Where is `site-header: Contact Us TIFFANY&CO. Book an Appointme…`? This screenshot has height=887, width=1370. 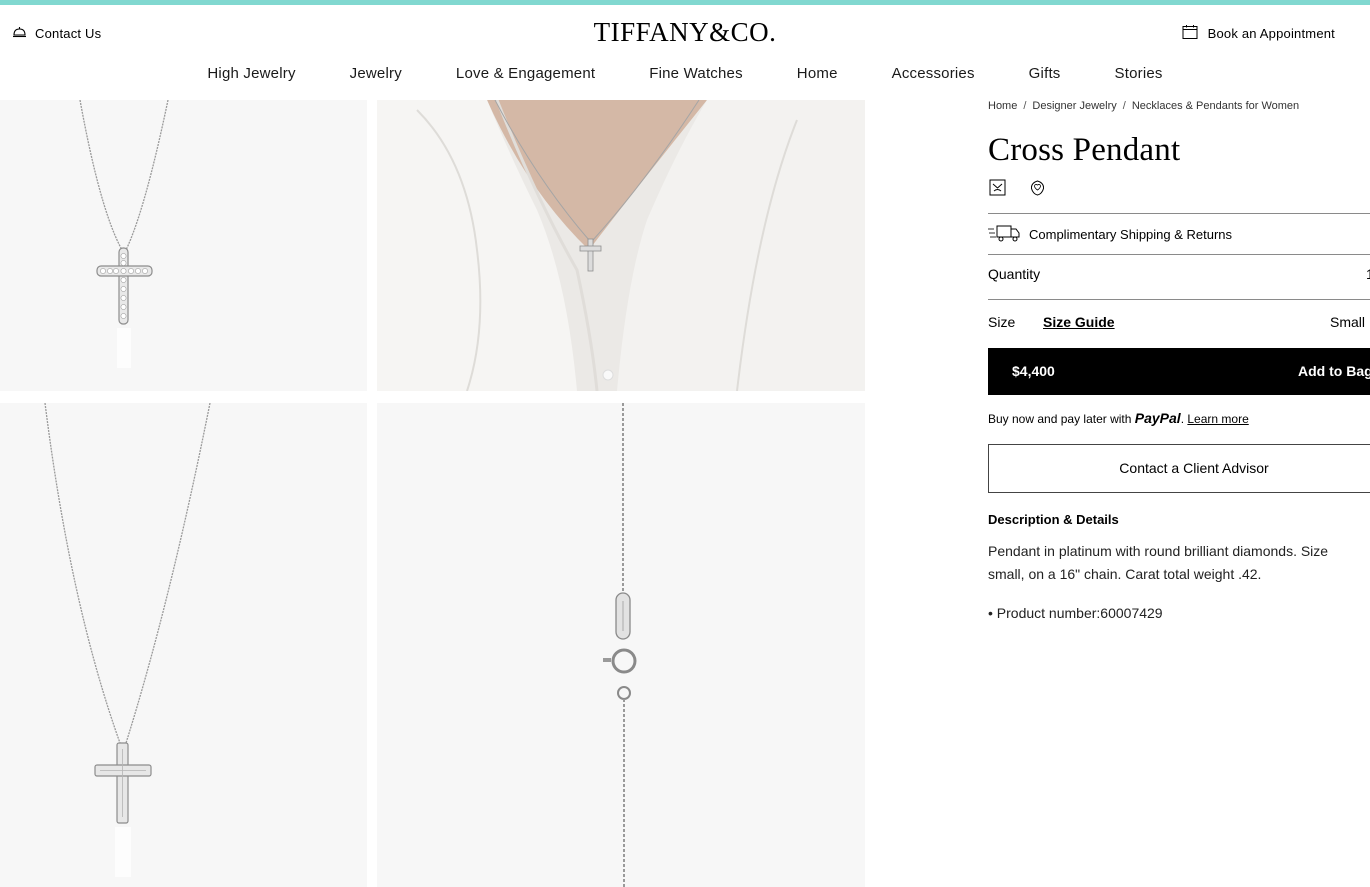 site-header: Contact Us TIFFANY&CO. Book an Appointme… is located at coordinates (685, 52).